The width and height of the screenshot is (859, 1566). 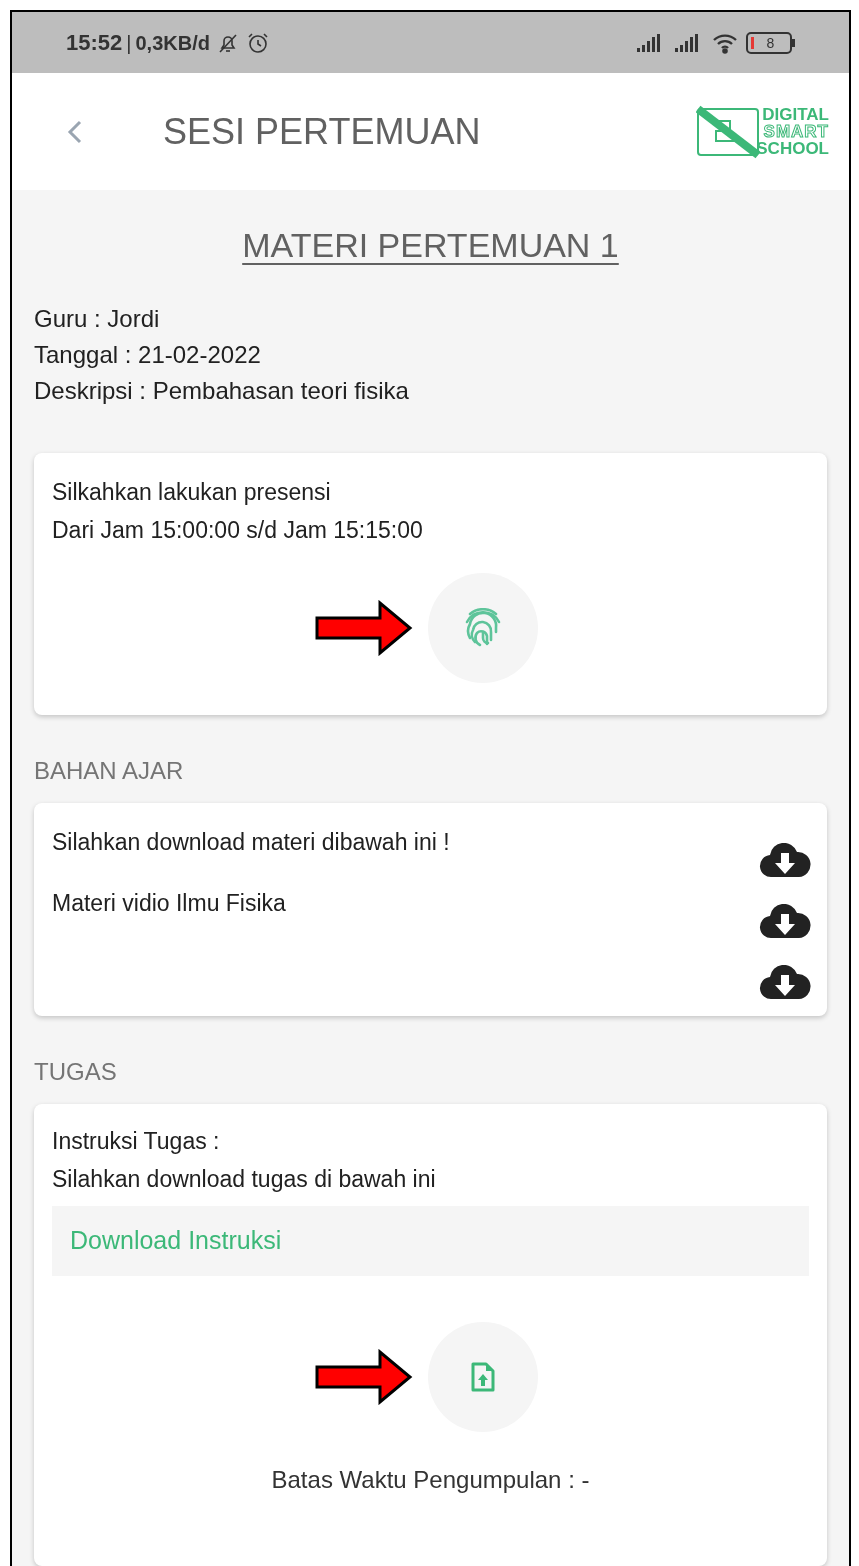 What do you see at coordinates (244, 1179) in the screenshot?
I see `instruction-text: Silahkan download tugas di bawah ini` at bounding box center [244, 1179].